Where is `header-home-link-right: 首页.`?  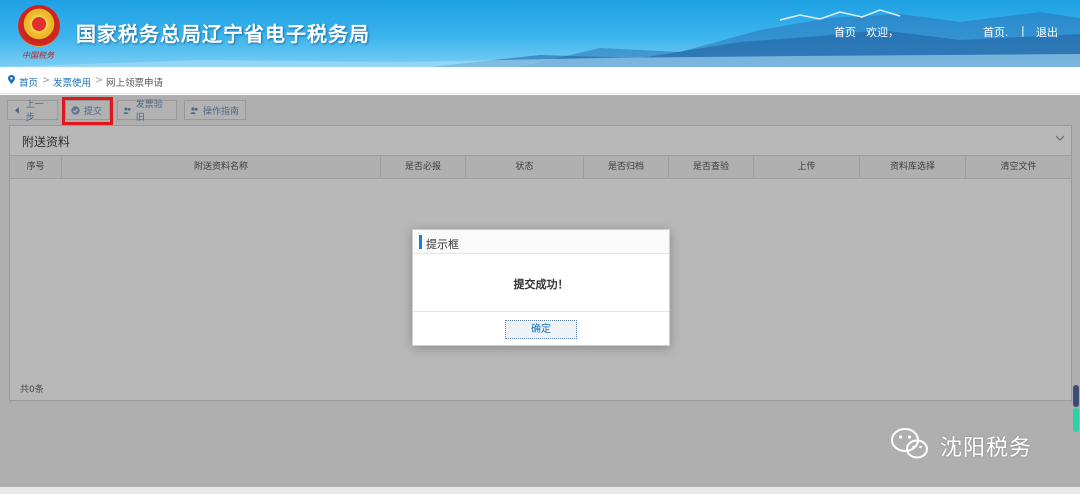
header-home-link-right: 首页. is located at coordinates (996, 32).